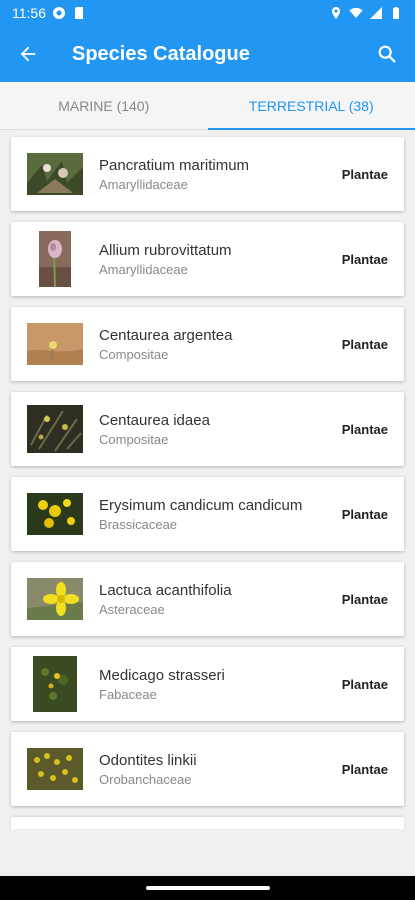 The image size is (415, 900). I want to click on species-name: Erysimum candicum candicum, so click(201, 505).